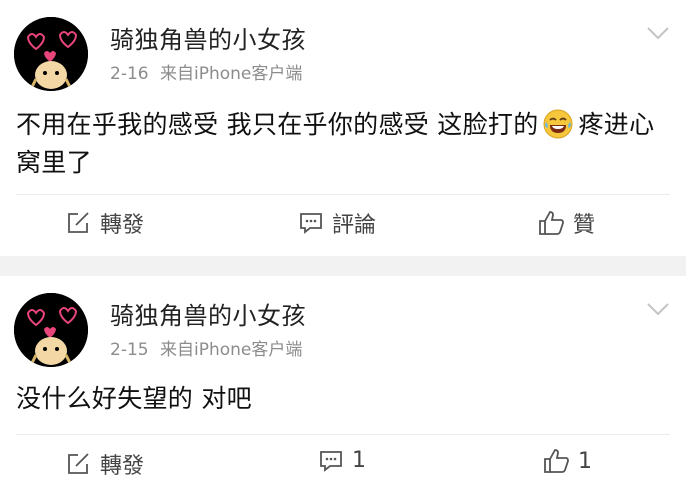 The width and height of the screenshot is (686, 503). I want to click on like-button: 1, so click(567, 461).